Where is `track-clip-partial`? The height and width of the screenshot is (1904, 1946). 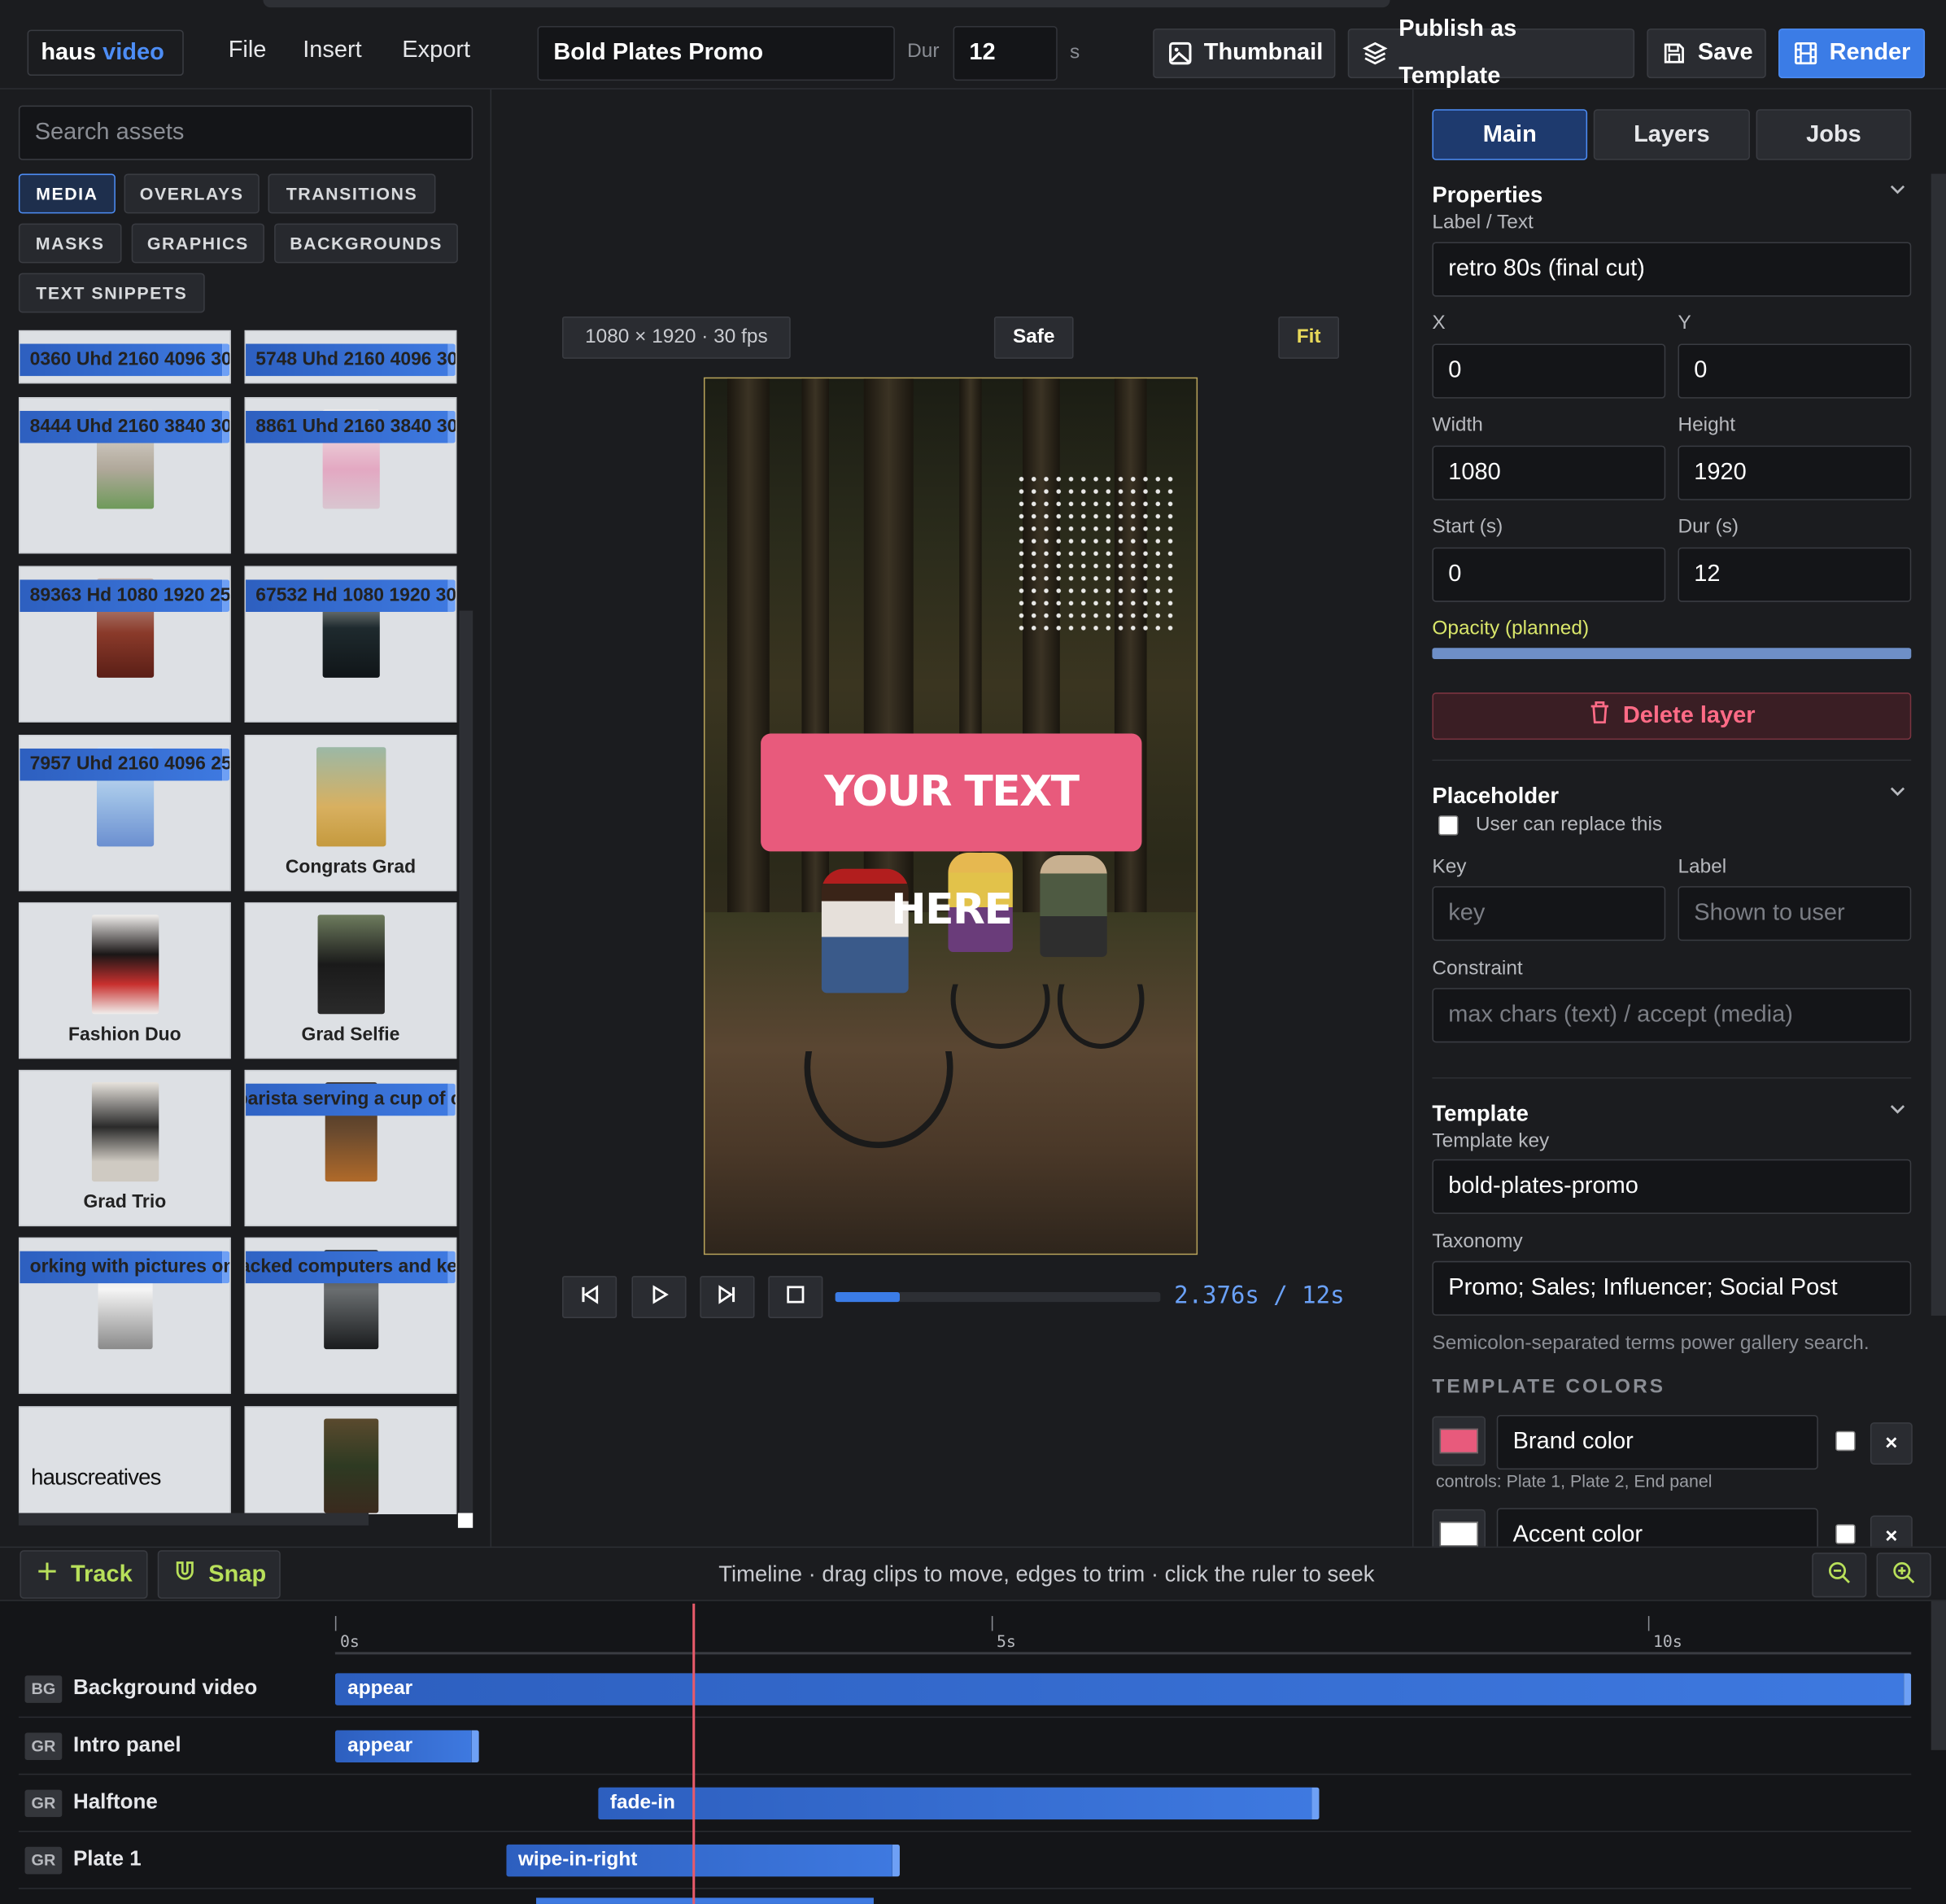
track-clip-partial is located at coordinates (705, 1901).